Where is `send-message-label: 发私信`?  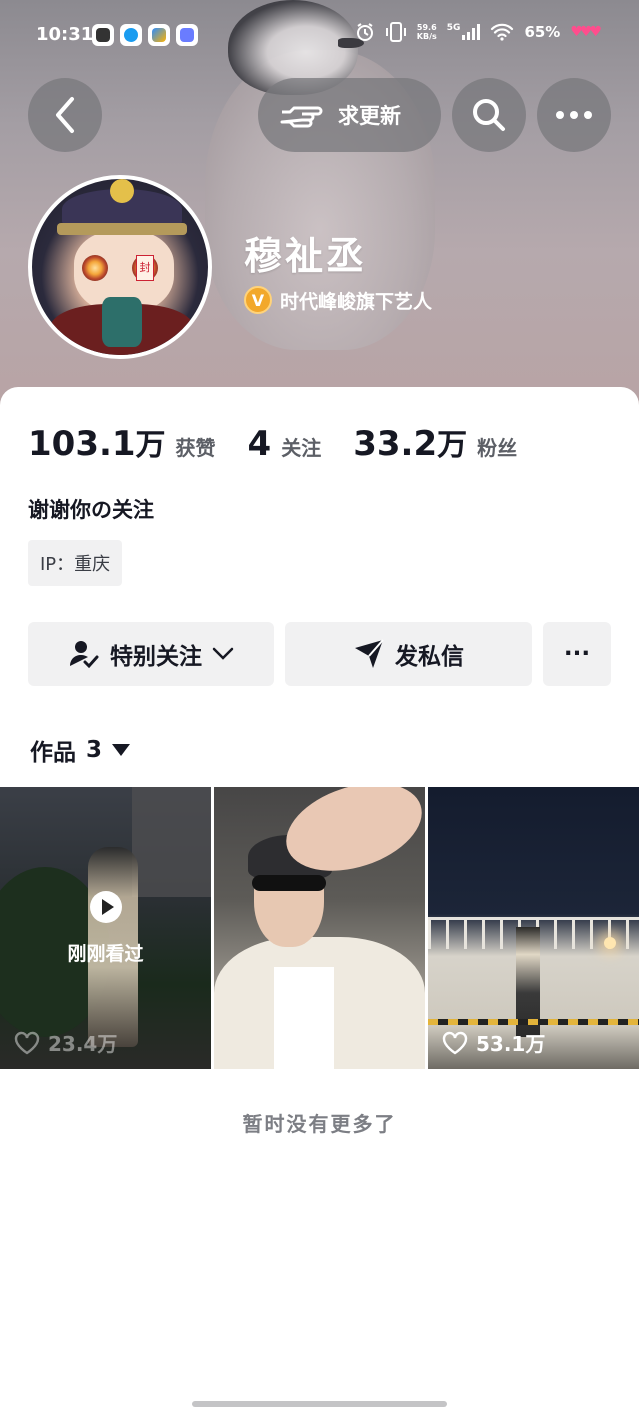 send-message-label: 发私信 is located at coordinates (429, 657).